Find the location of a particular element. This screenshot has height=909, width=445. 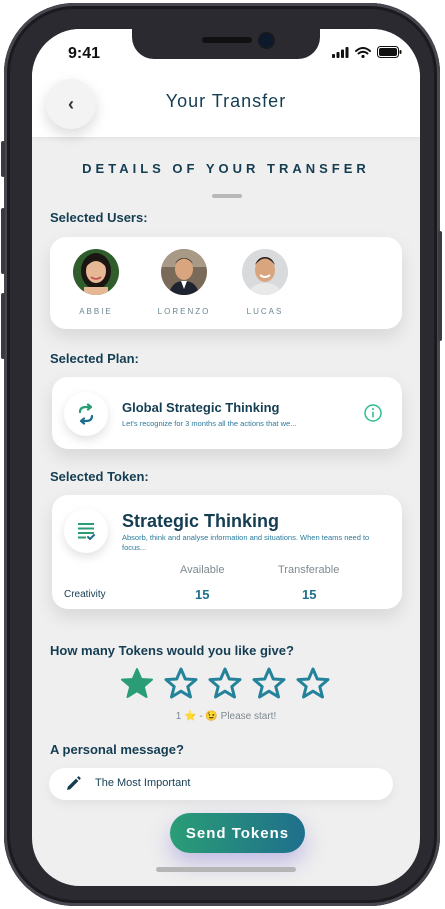

page-title: Your Transfer is located at coordinates (226, 101).